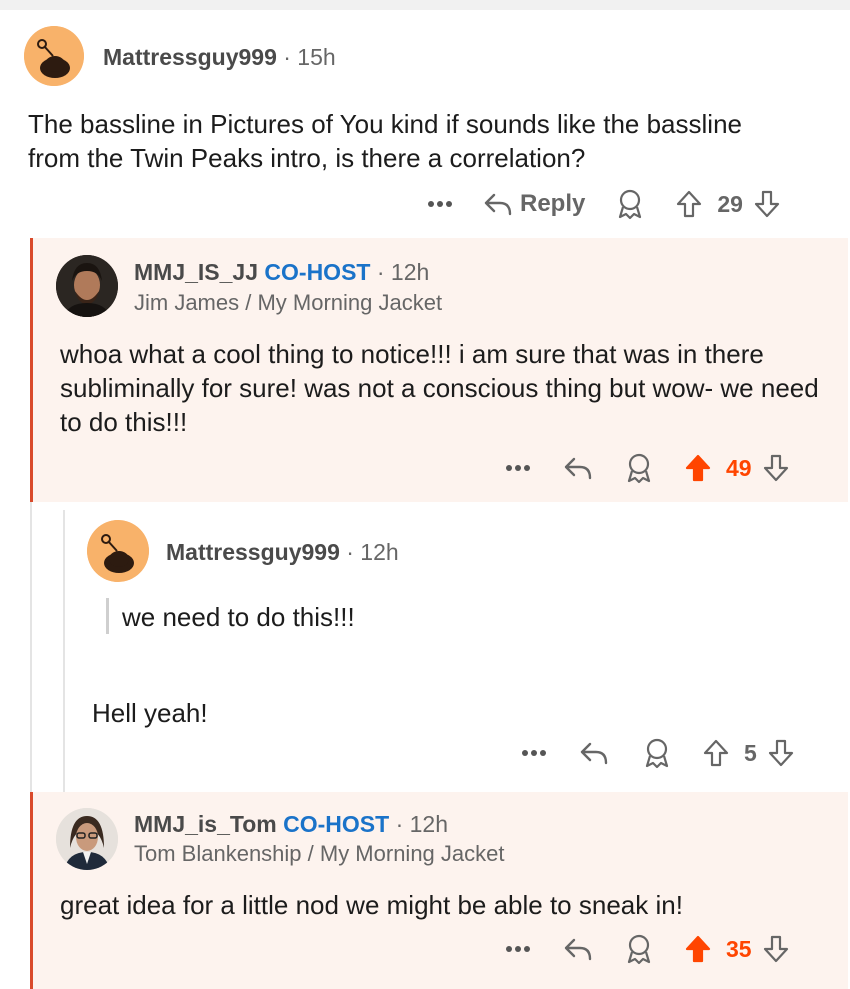 The image size is (850, 989). Describe the element at coordinates (553, 203) in the screenshot. I see `reply-label: Reply` at that location.